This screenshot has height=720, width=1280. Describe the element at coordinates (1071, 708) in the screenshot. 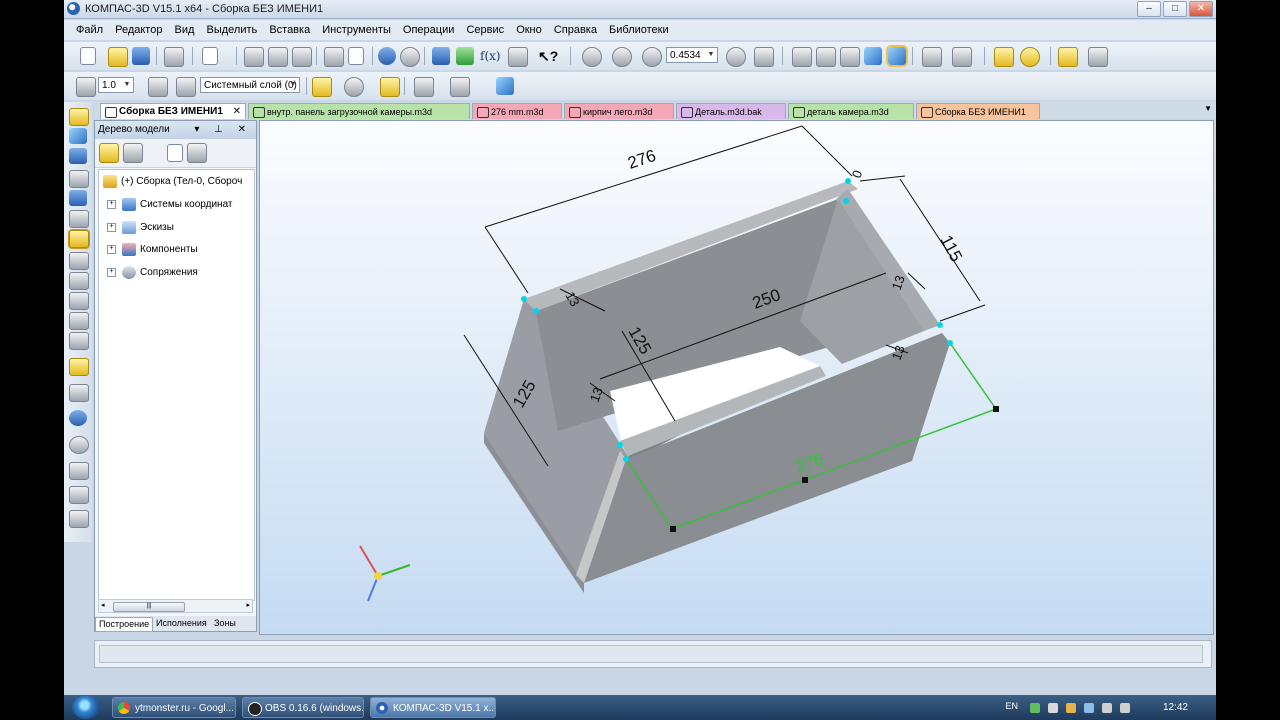

I see `tray-flag-icon` at that location.